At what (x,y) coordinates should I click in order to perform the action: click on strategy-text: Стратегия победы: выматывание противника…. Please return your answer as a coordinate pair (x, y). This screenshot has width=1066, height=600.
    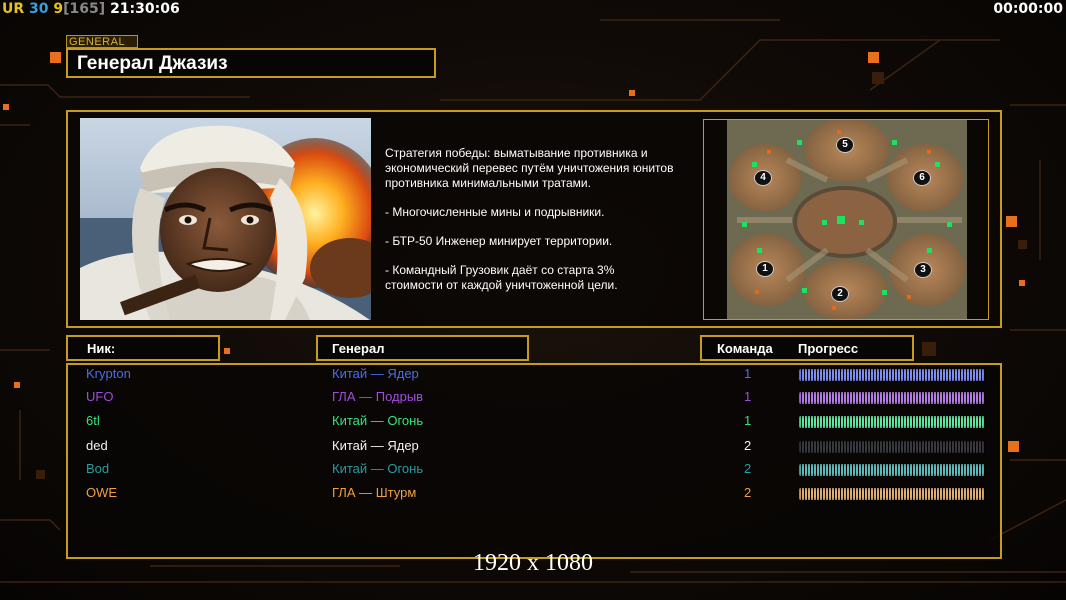
    Looking at the image, I should click on (529, 168).